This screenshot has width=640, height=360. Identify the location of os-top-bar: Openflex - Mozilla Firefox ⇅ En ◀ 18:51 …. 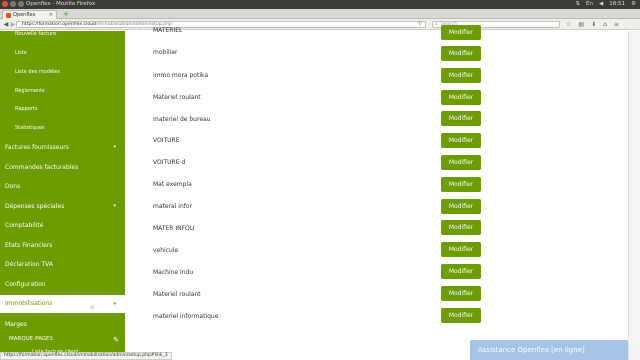
(320, 4).